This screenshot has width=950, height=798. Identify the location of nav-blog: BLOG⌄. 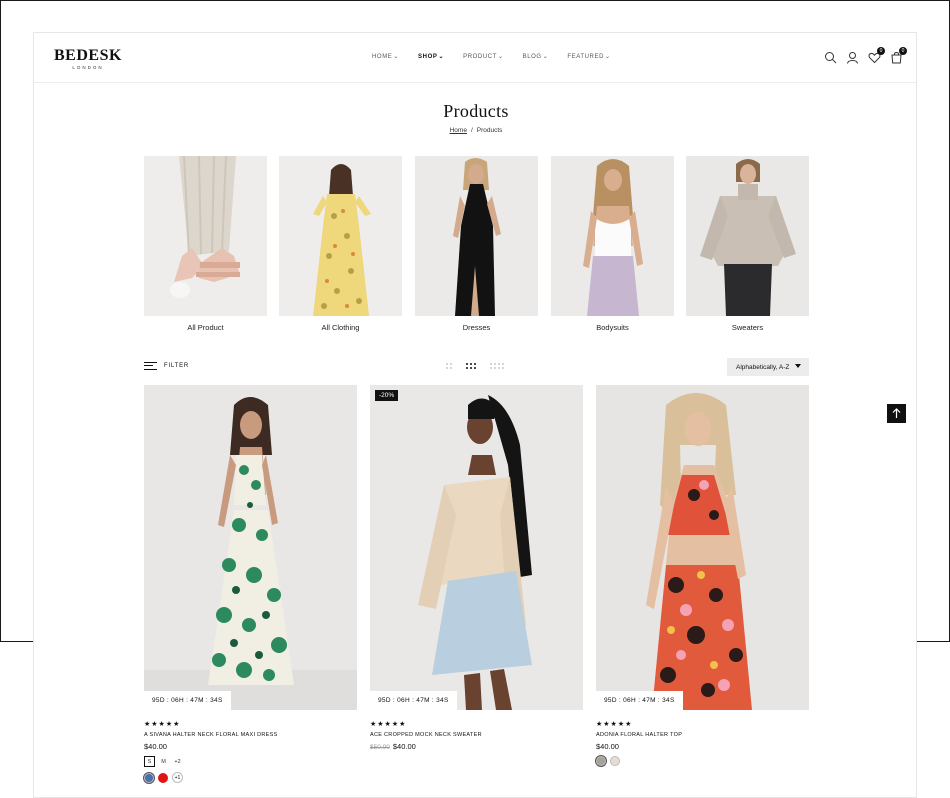
(536, 56).